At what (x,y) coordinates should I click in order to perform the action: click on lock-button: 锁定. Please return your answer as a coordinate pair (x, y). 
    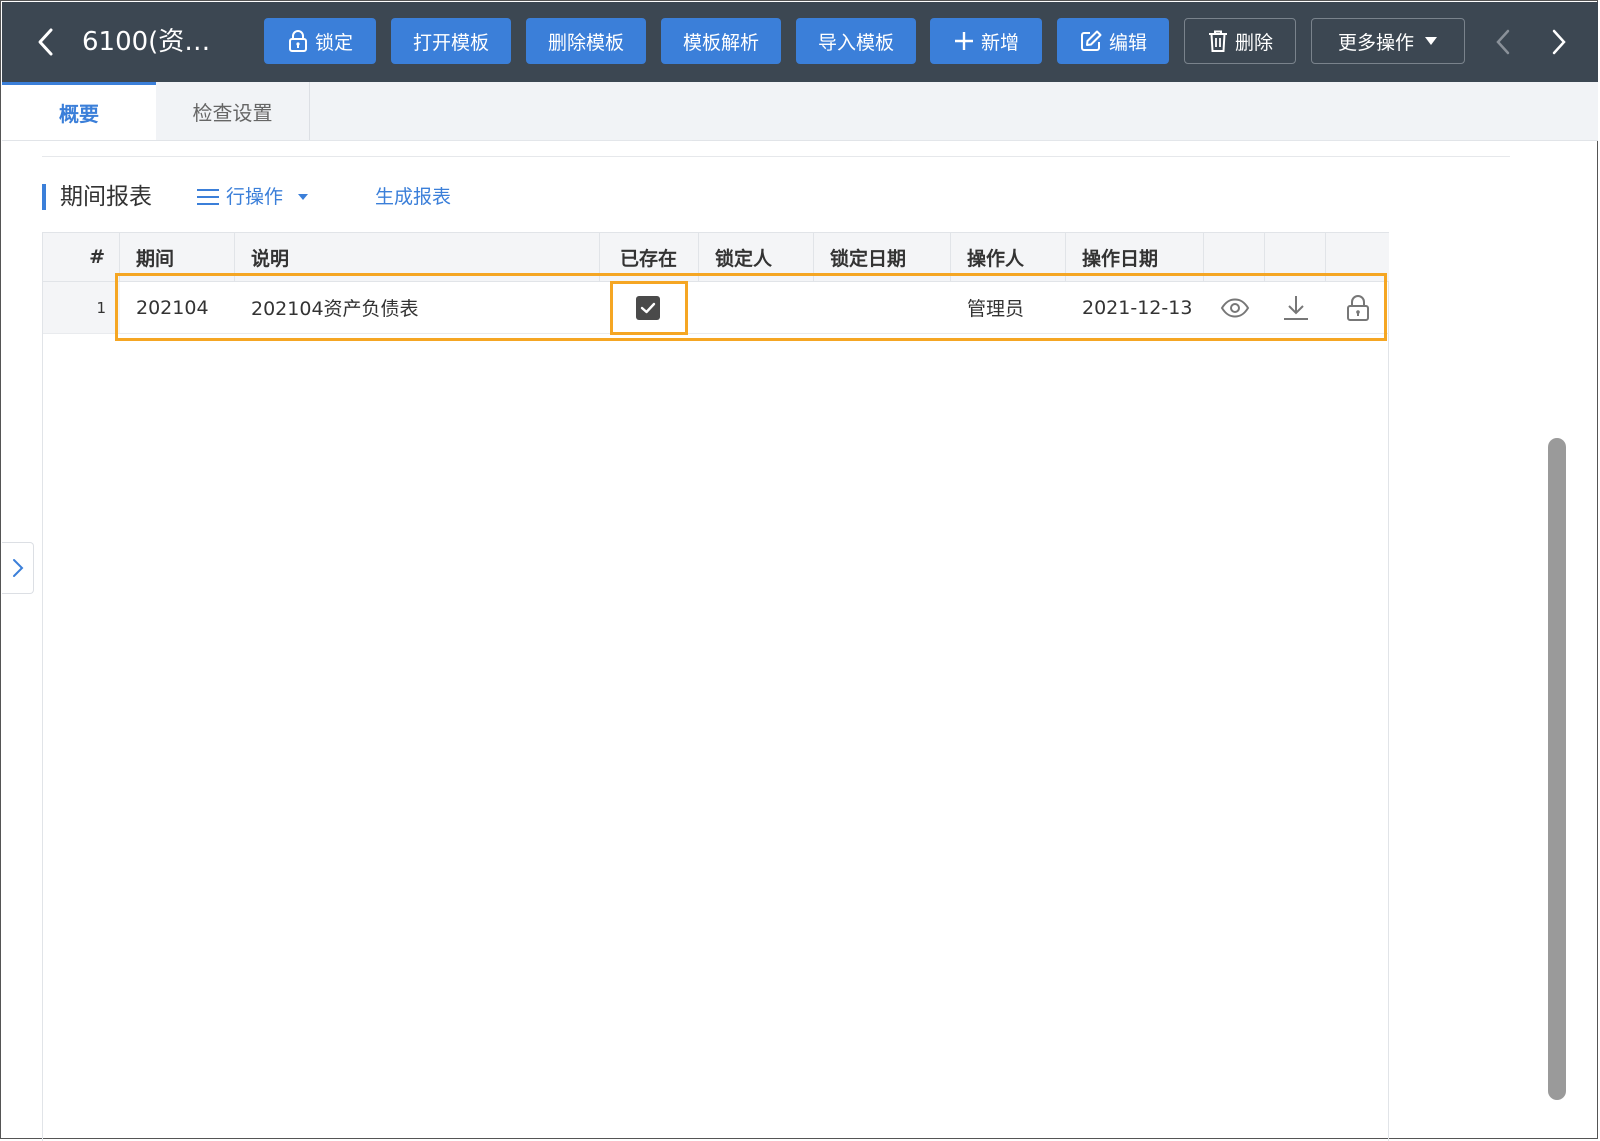
    Looking at the image, I should click on (320, 41).